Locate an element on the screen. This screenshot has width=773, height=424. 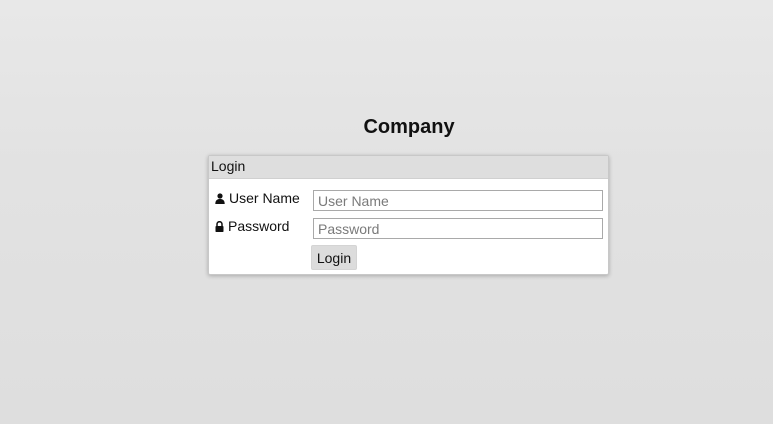
username-label: User Name is located at coordinates (264, 198).